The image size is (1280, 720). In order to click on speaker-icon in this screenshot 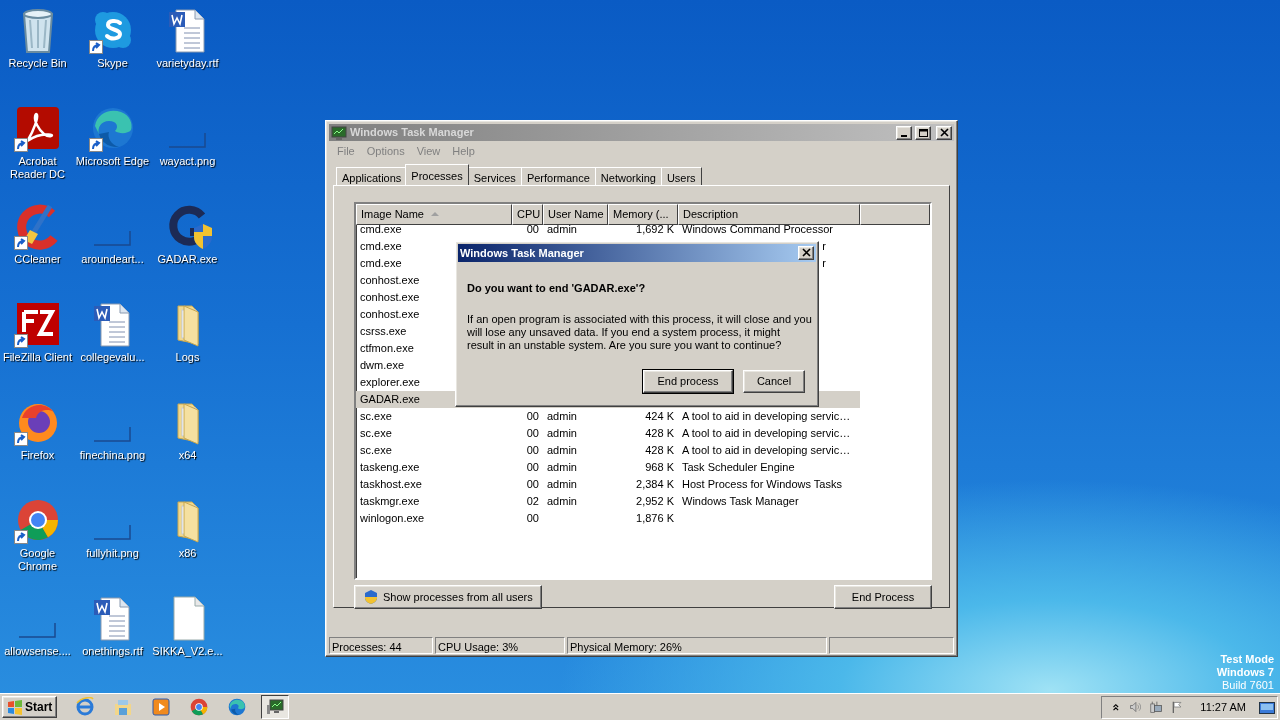, I will do `click(1134, 707)`.